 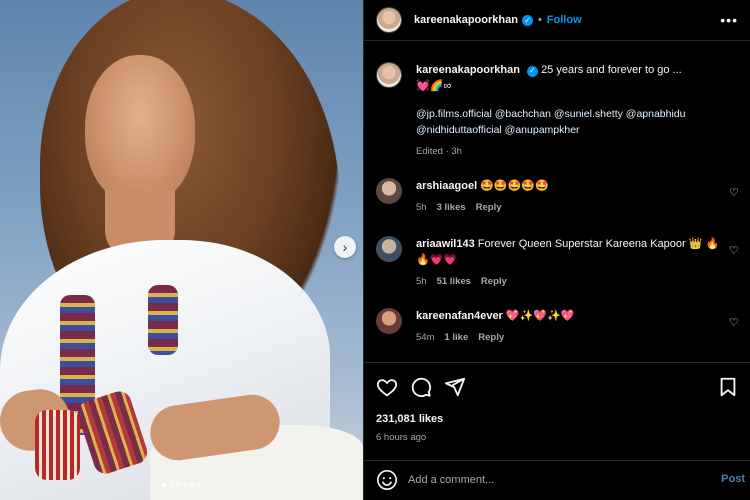 I want to click on more-options-icon: •••, so click(x=729, y=20).